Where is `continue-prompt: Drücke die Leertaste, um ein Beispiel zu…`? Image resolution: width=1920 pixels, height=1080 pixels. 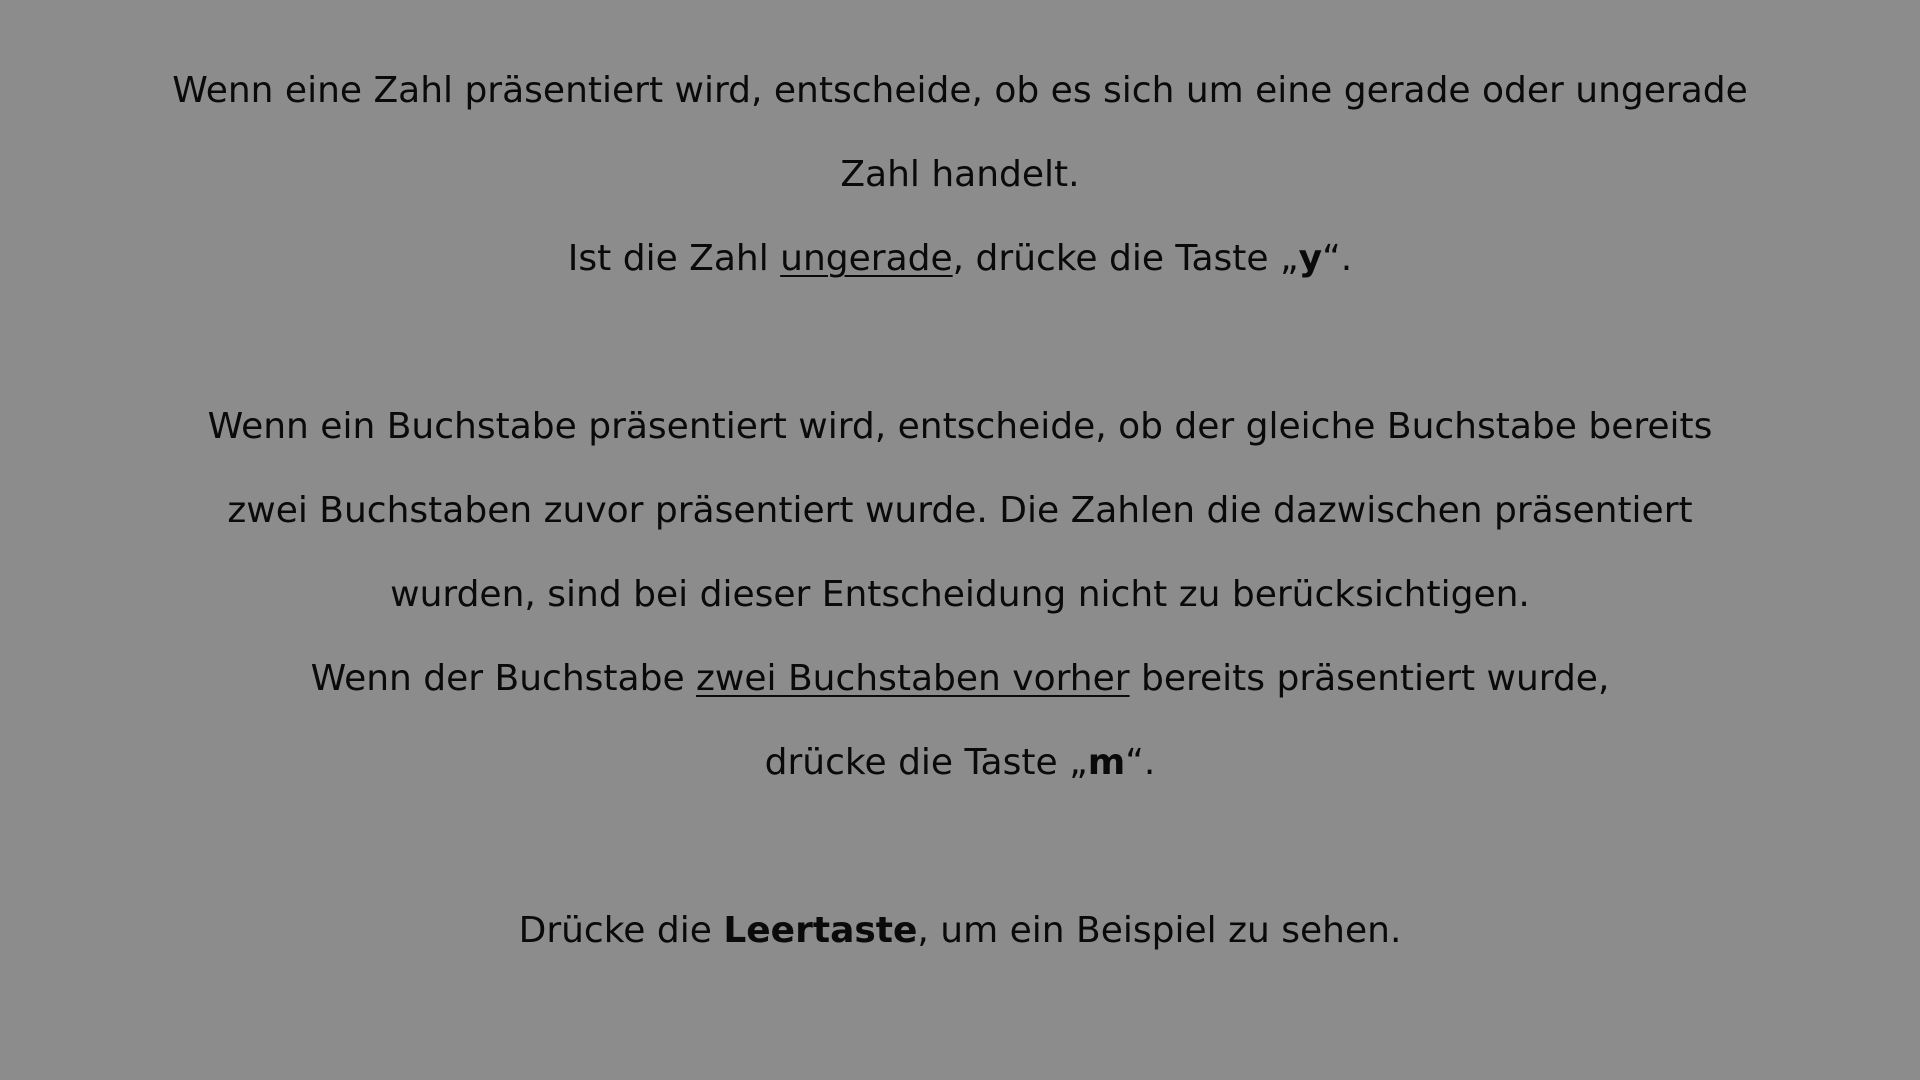
continue-prompt: Drücke die Leertaste, um ein Beispiel zu… is located at coordinates (960, 931).